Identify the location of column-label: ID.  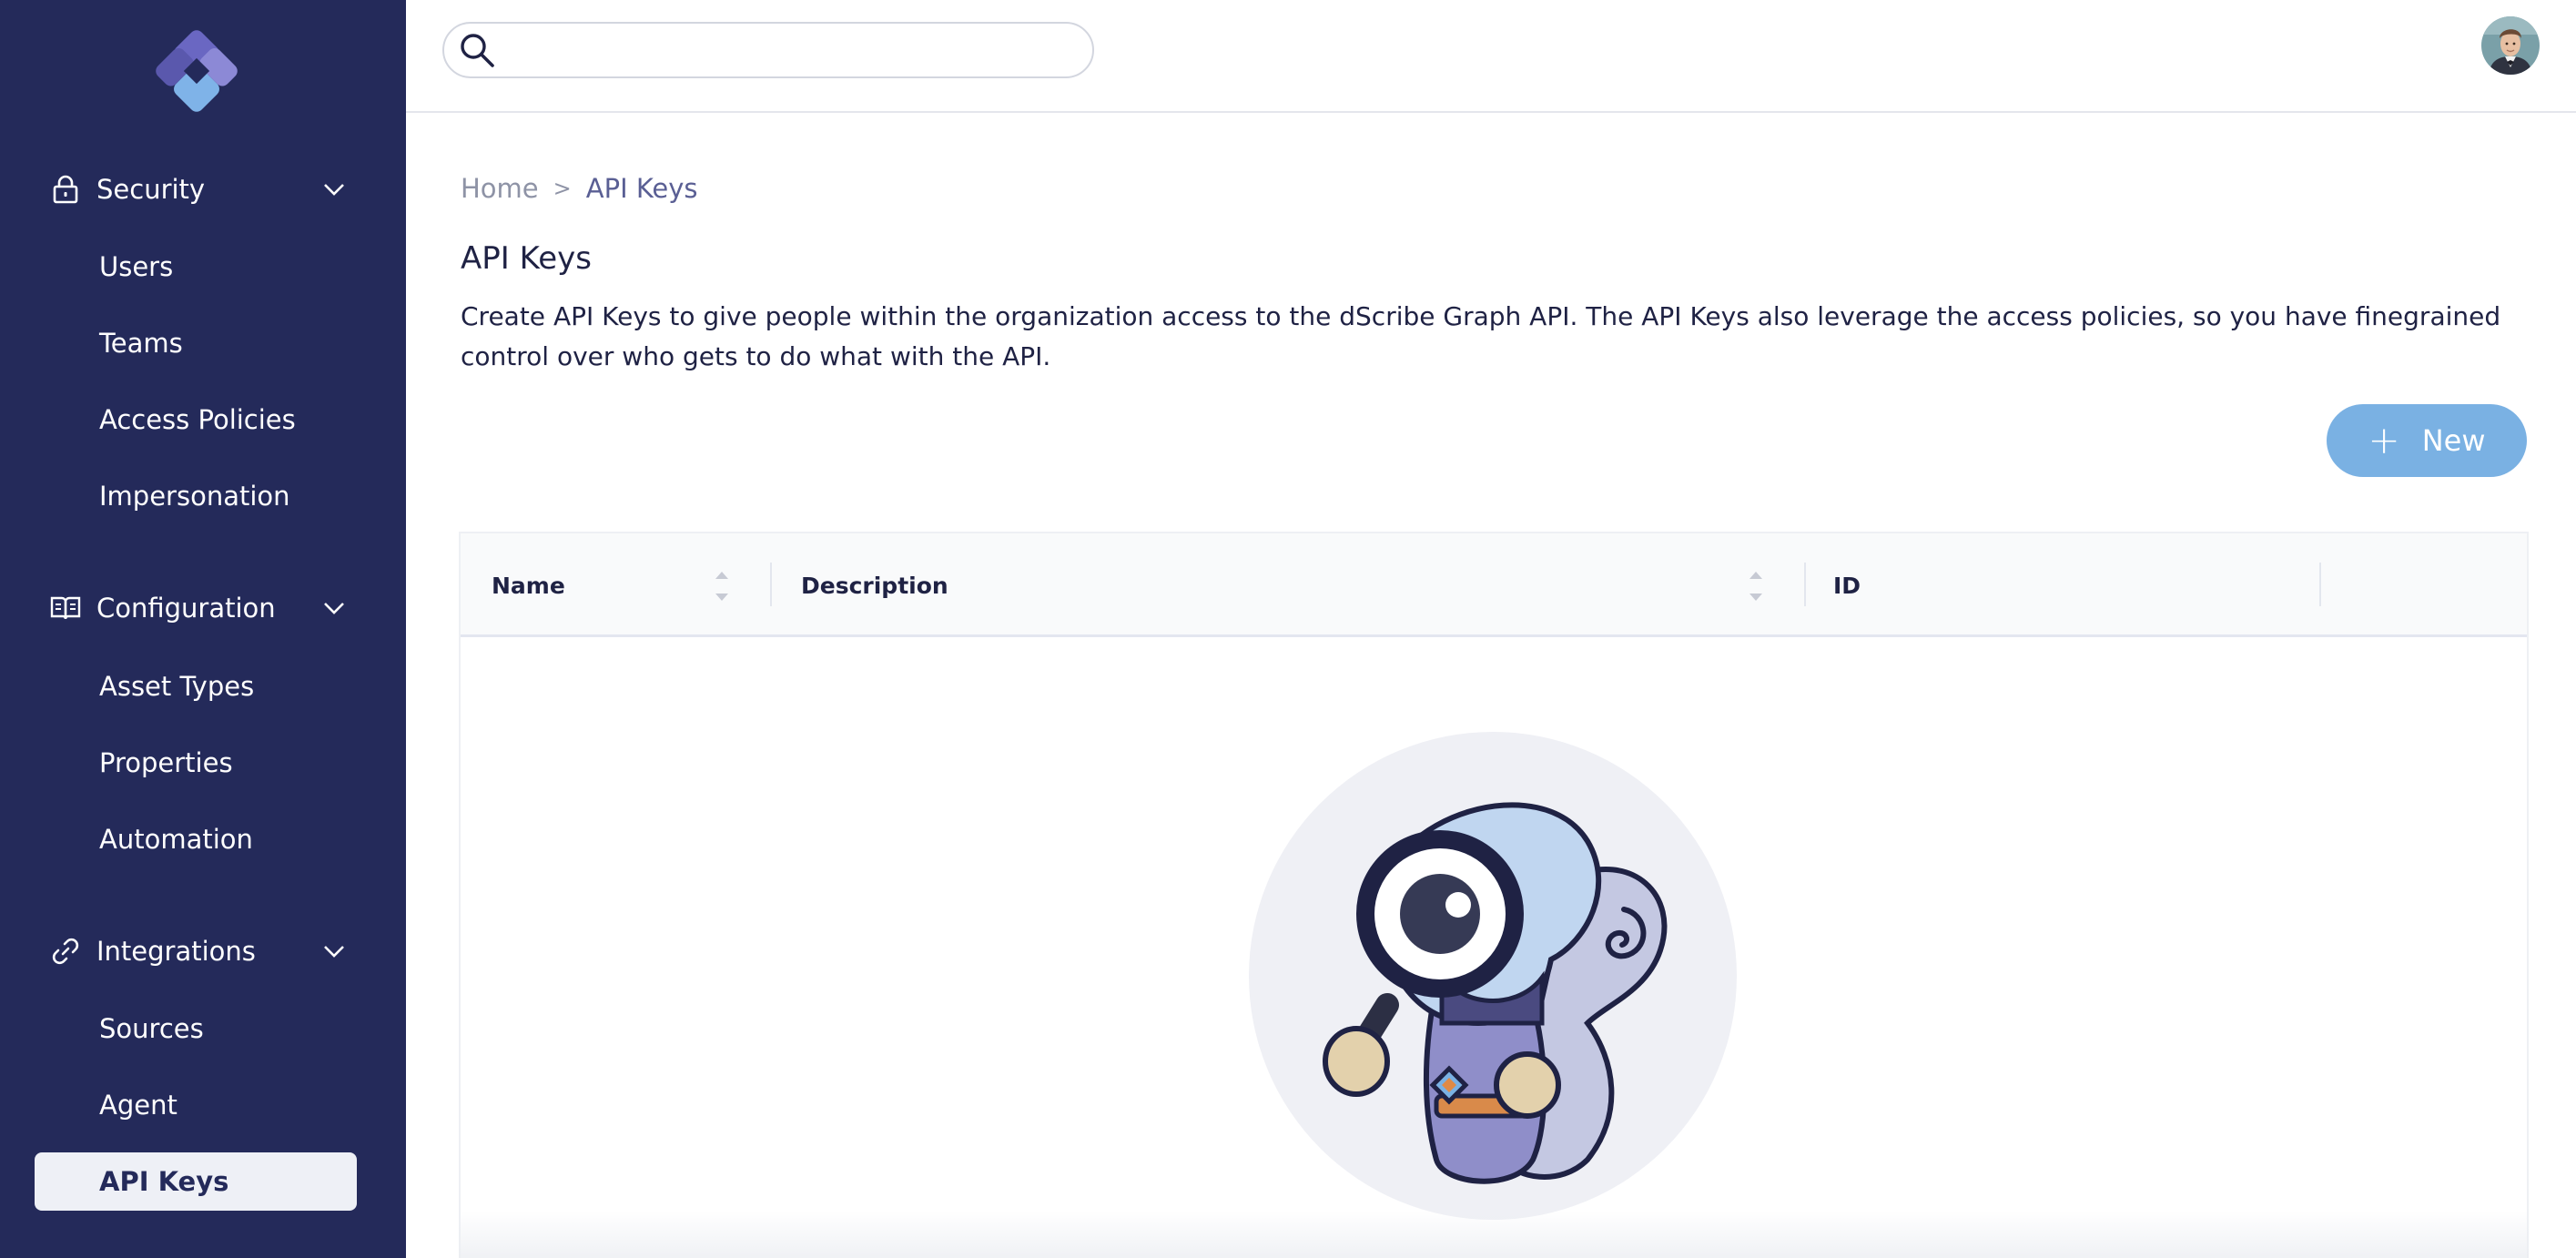
(1847, 585).